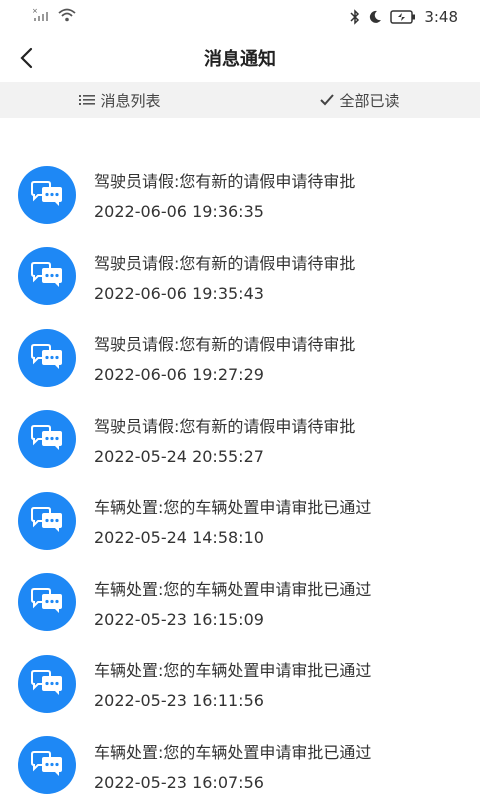 This screenshot has width=480, height=800. Describe the element at coordinates (375, 17) in the screenshot. I see `moon-icon` at that location.